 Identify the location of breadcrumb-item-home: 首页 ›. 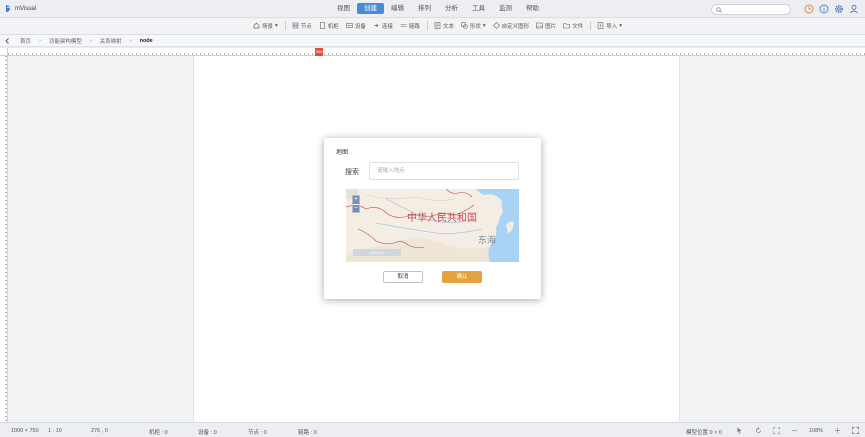
(34, 41).